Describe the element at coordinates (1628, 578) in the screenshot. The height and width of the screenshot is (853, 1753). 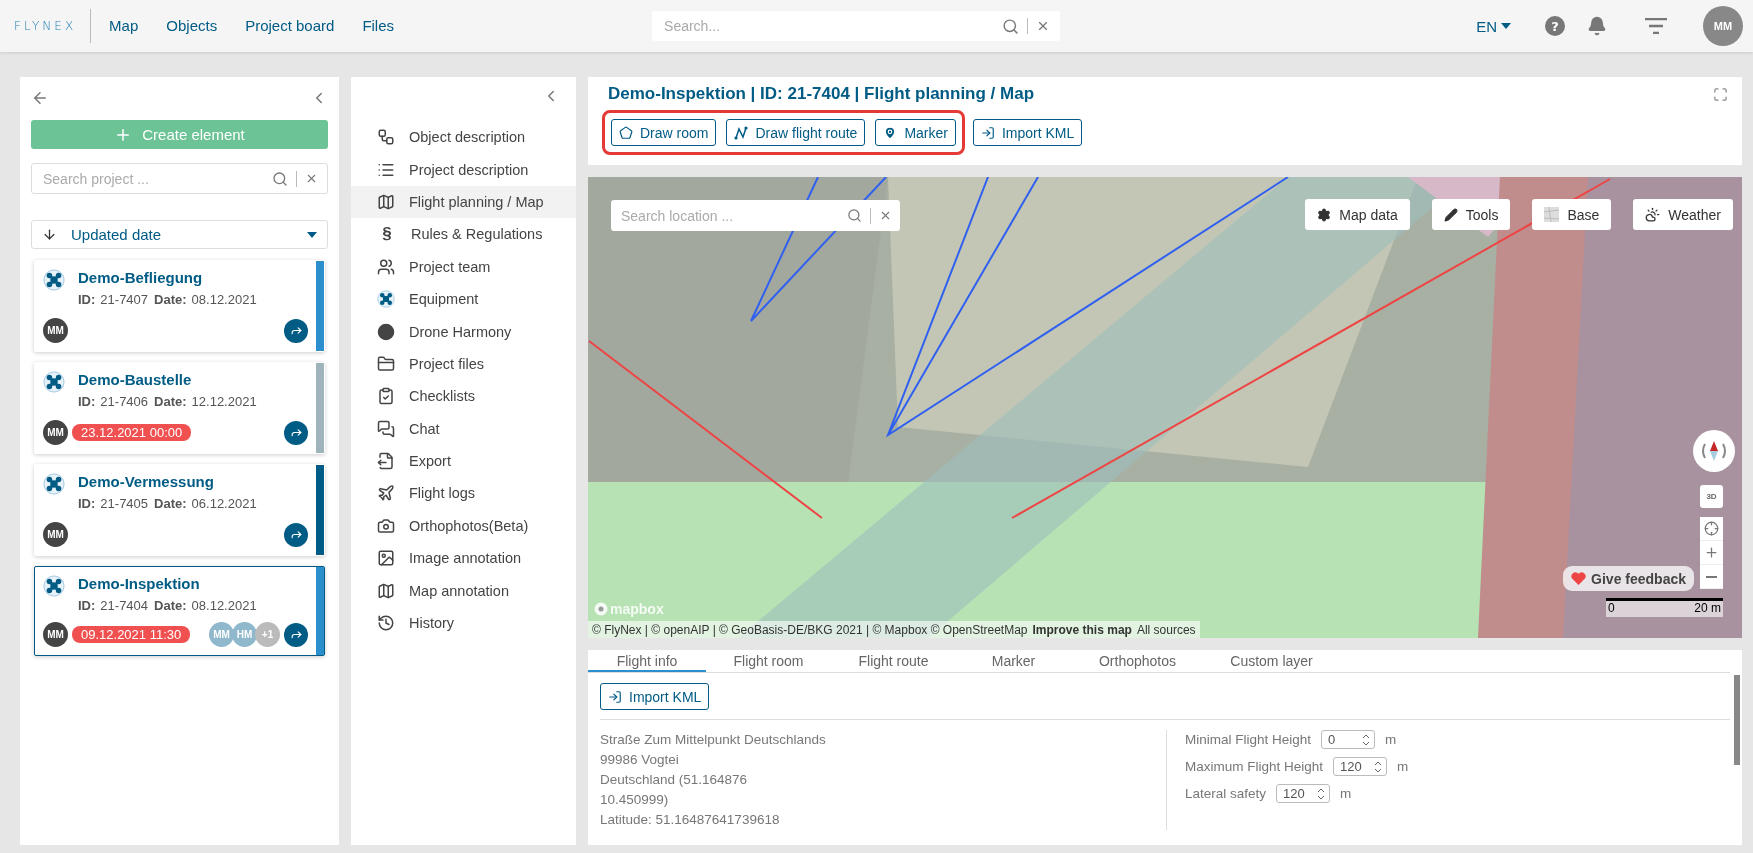
I see `feedback-button: Give feedback` at that location.